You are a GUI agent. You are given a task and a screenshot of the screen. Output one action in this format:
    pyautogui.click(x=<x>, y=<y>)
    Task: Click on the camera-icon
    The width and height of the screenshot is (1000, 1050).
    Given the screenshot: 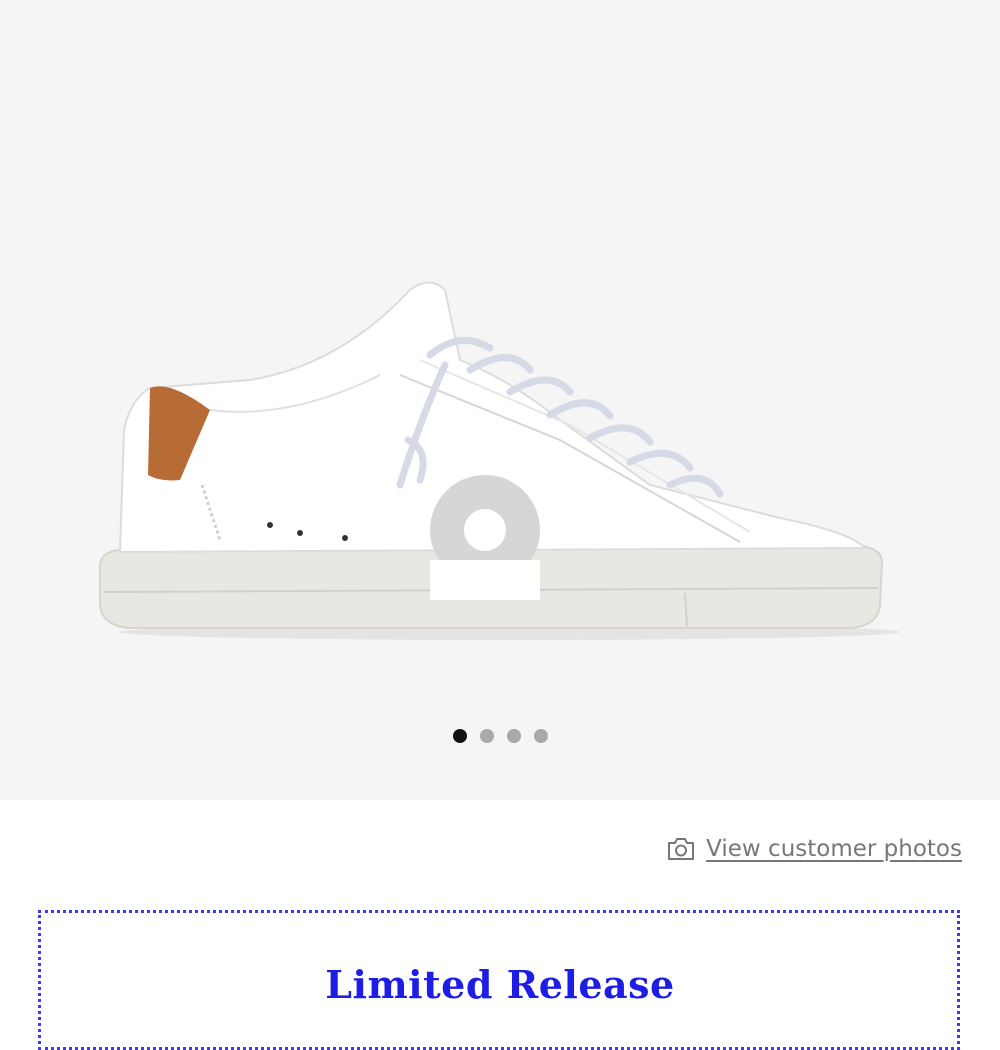 What is the action you would take?
    pyautogui.click(x=681, y=849)
    